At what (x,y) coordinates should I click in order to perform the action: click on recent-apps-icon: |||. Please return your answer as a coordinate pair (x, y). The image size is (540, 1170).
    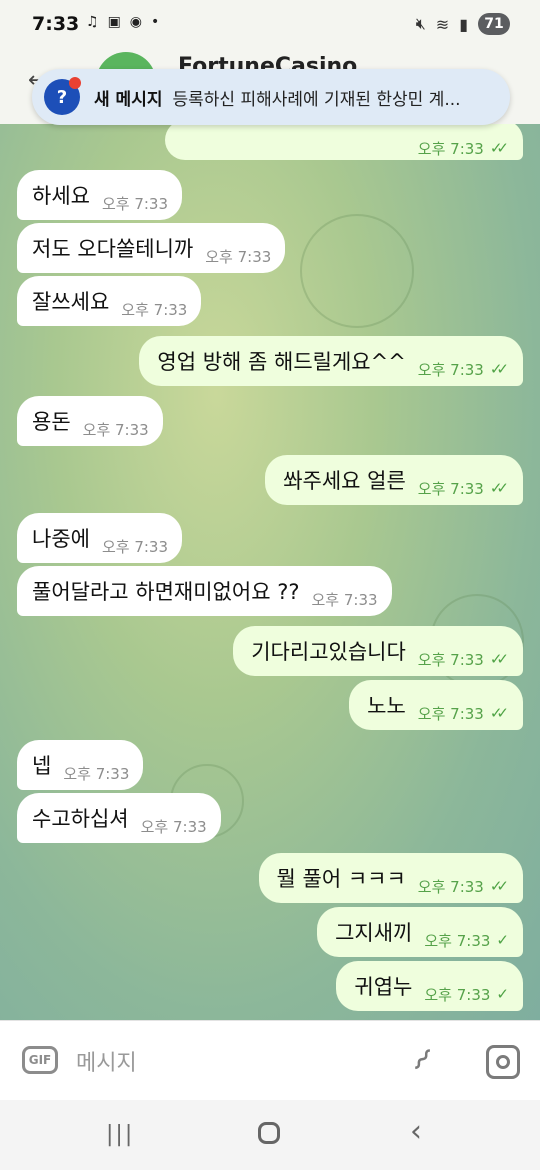
    Looking at the image, I should click on (120, 1134).